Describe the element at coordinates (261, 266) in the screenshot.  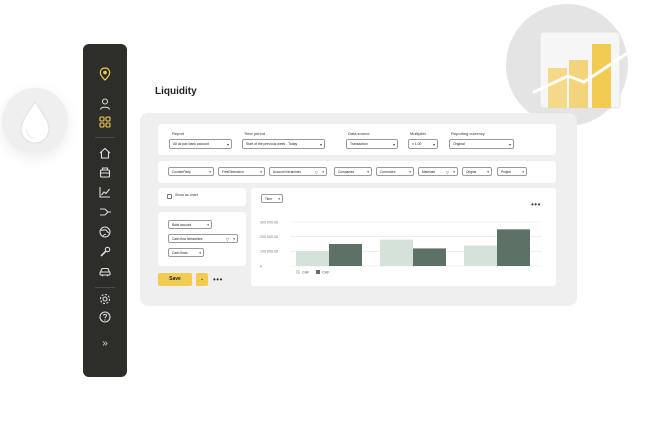
I see `y-tick-label: 0` at that location.